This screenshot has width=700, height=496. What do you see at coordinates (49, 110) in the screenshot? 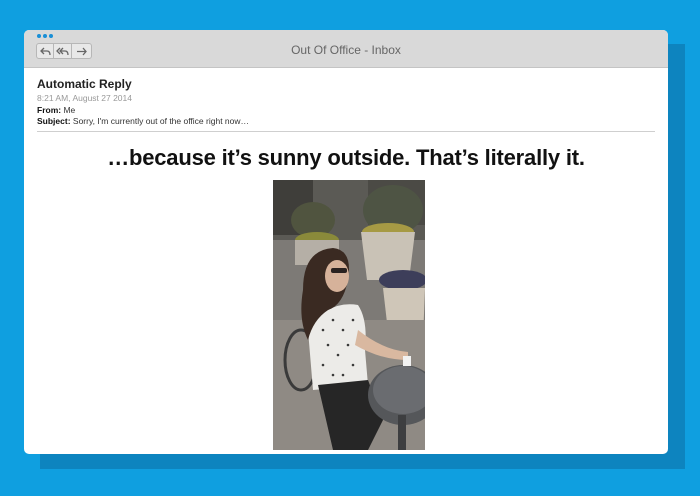
I see `from-label: From:` at bounding box center [49, 110].